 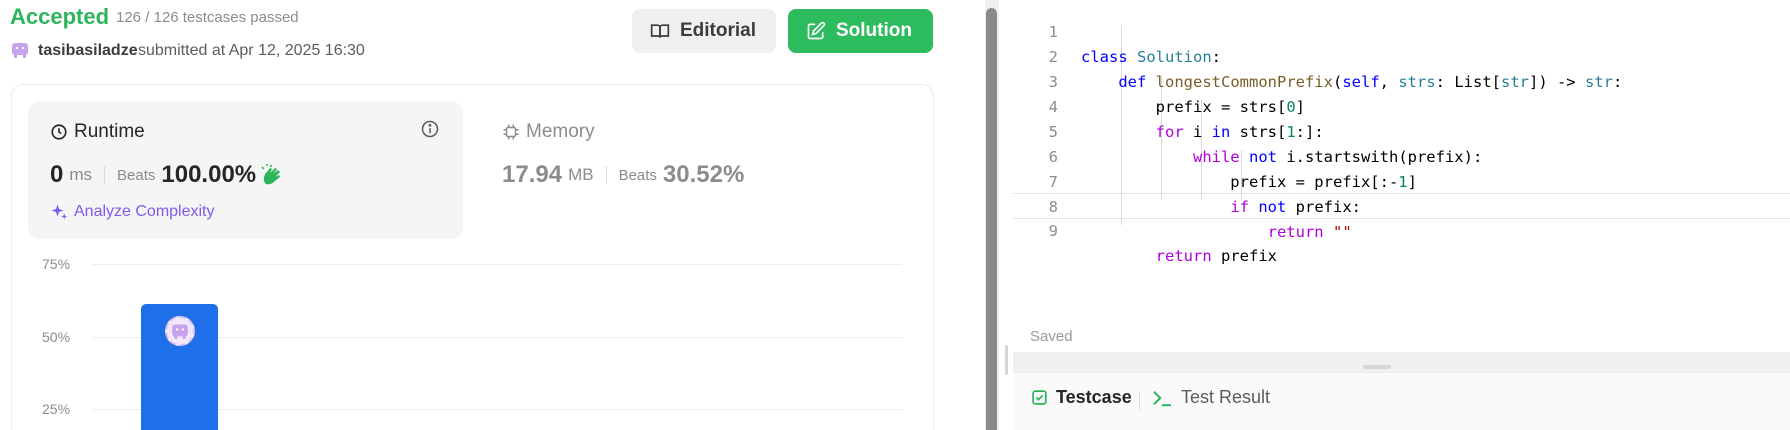 What do you see at coordinates (718, 30) in the screenshot?
I see `editorial-label: Editorial` at bounding box center [718, 30].